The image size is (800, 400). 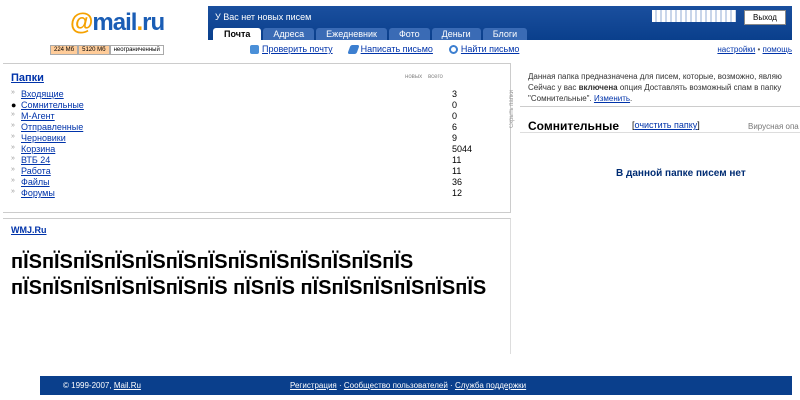 I want to click on find-link: Найти письмо, so click(x=490, y=49).